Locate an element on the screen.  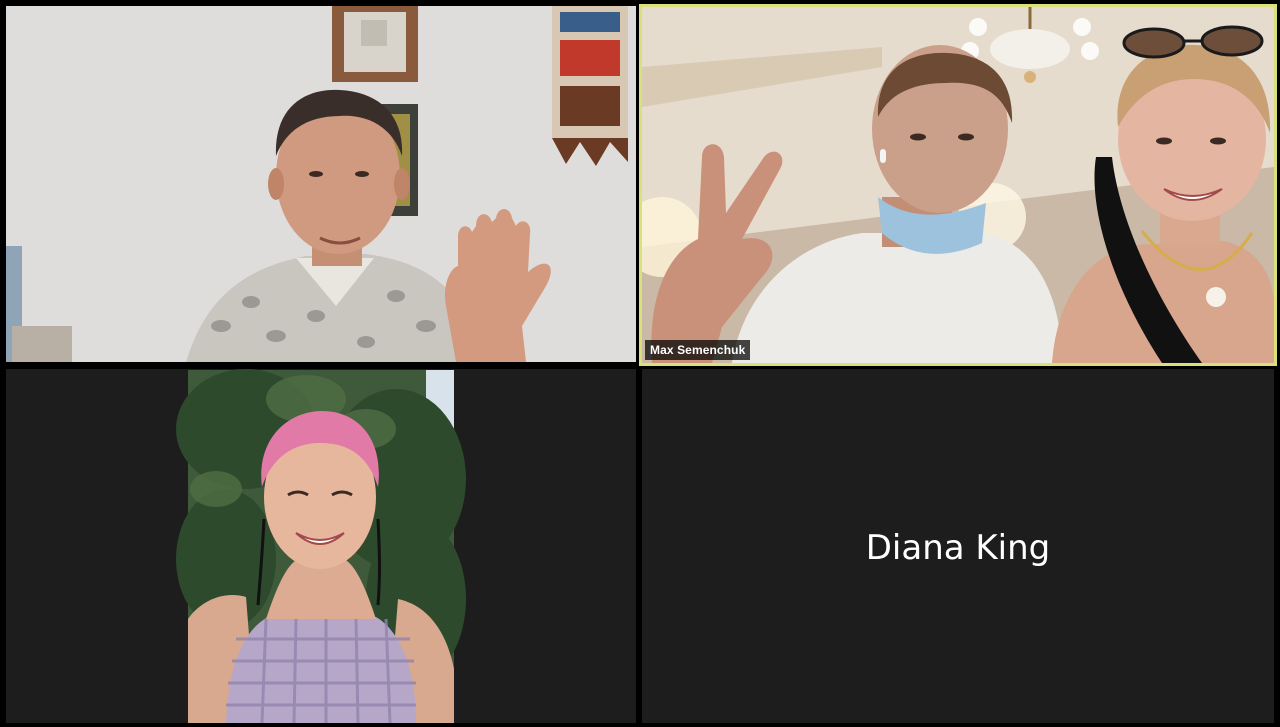
participant-display-name: Diana King is located at coordinates (958, 548).